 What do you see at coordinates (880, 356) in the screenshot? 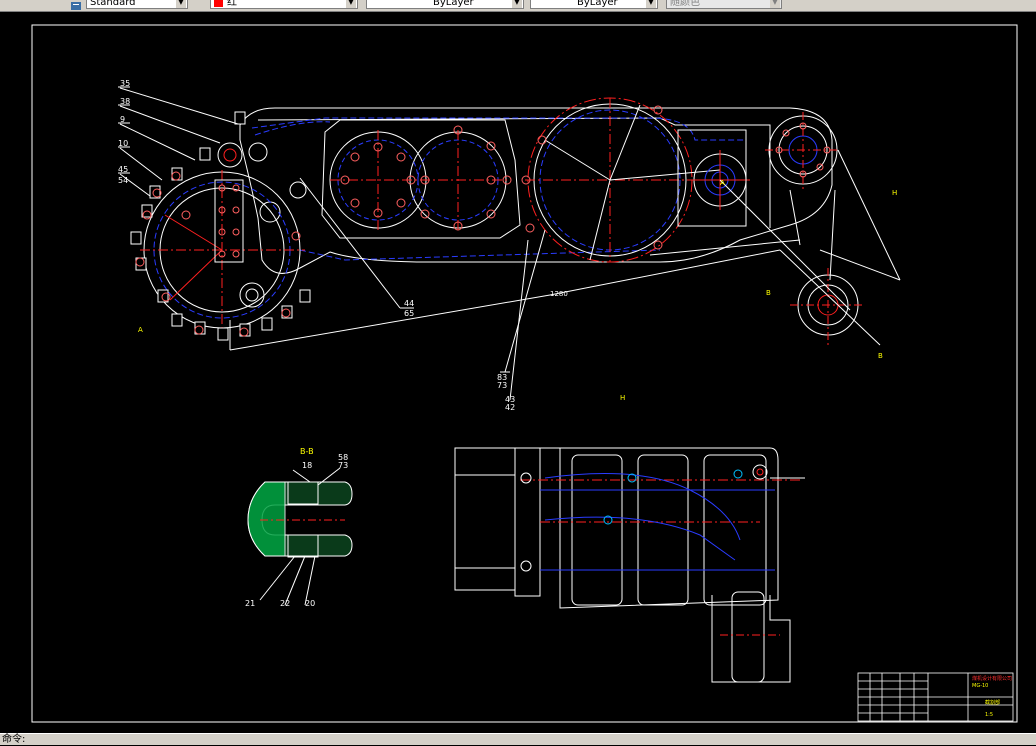
I see `label-b-right: B` at bounding box center [880, 356].